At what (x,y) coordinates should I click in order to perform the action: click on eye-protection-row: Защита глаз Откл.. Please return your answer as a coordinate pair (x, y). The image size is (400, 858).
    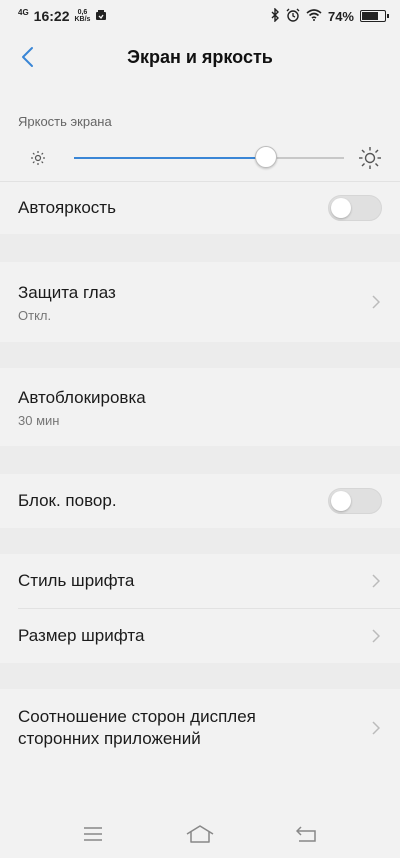
    Looking at the image, I should click on (200, 302).